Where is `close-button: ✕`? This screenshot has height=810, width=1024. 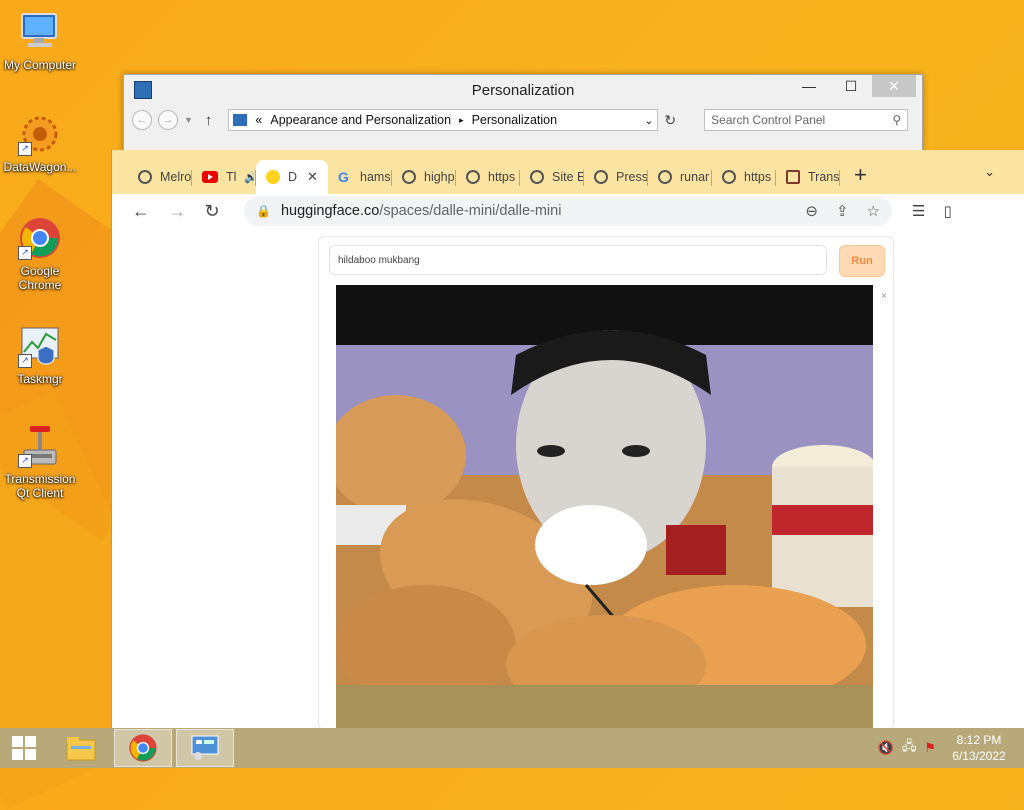
close-button: ✕ is located at coordinates (894, 86).